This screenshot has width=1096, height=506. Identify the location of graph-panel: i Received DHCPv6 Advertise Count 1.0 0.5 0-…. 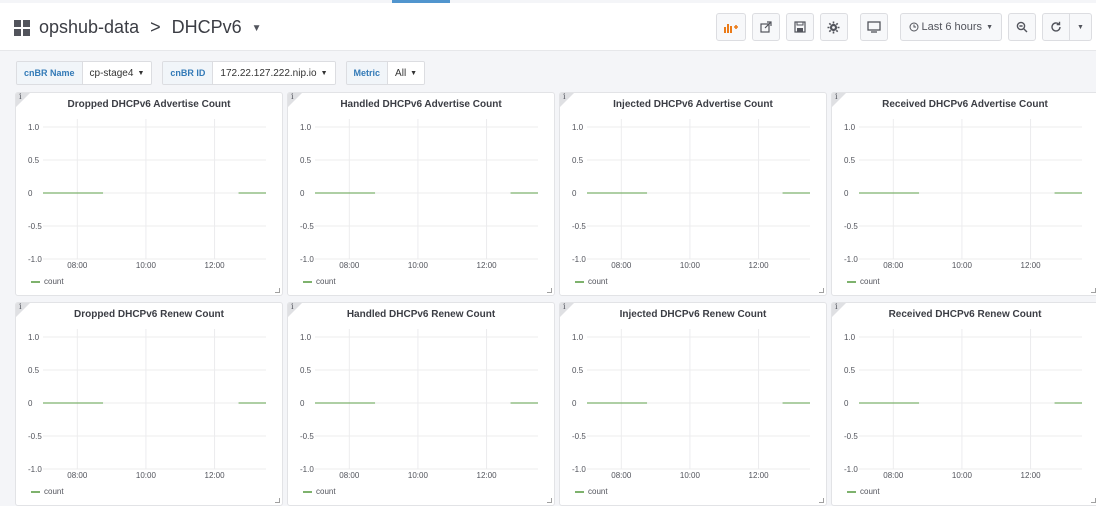
(963, 194).